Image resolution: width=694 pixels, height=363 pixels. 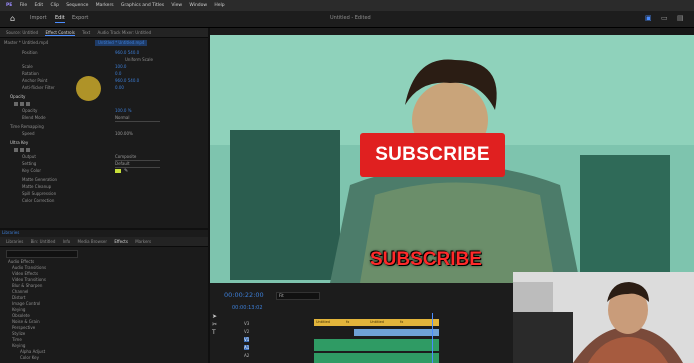 What do you see at coordinates (28, 133) in the screenshot?
I see `effect-row: Speed` at bounding box center [28, 133].